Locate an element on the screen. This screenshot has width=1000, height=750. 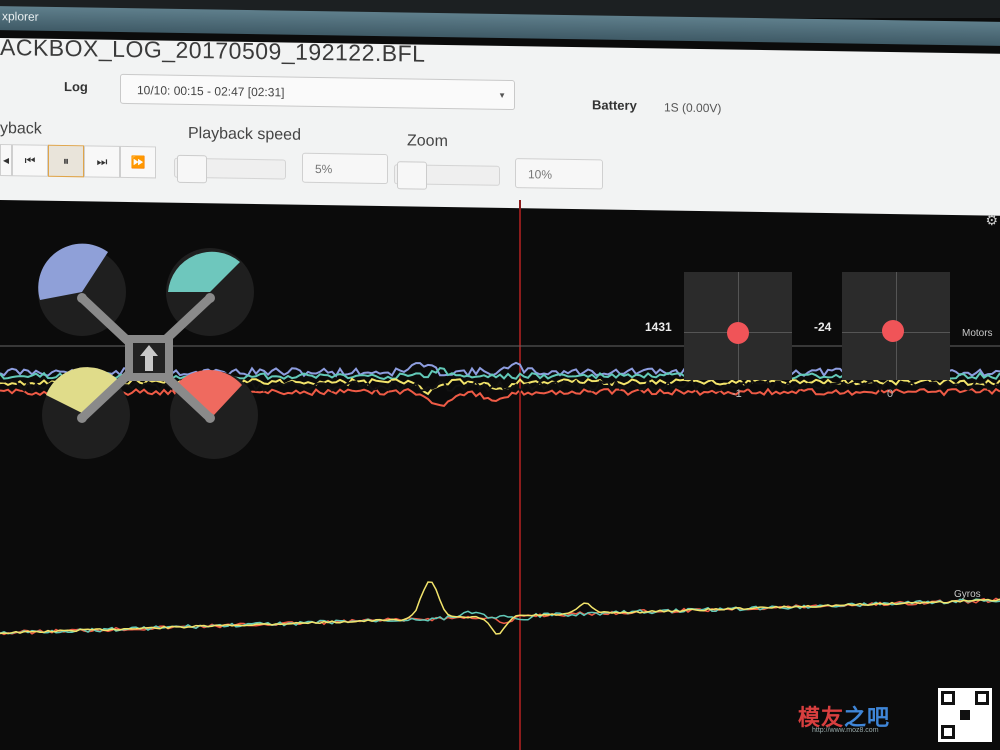
battery-value: 1S (0.00V) is located at coordinates (693, 108).